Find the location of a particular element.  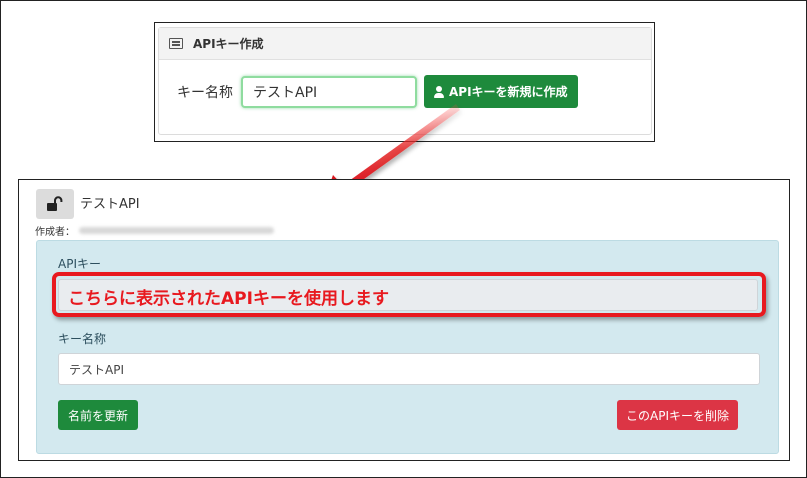

unlock-button is located at coordinates (55, 204).